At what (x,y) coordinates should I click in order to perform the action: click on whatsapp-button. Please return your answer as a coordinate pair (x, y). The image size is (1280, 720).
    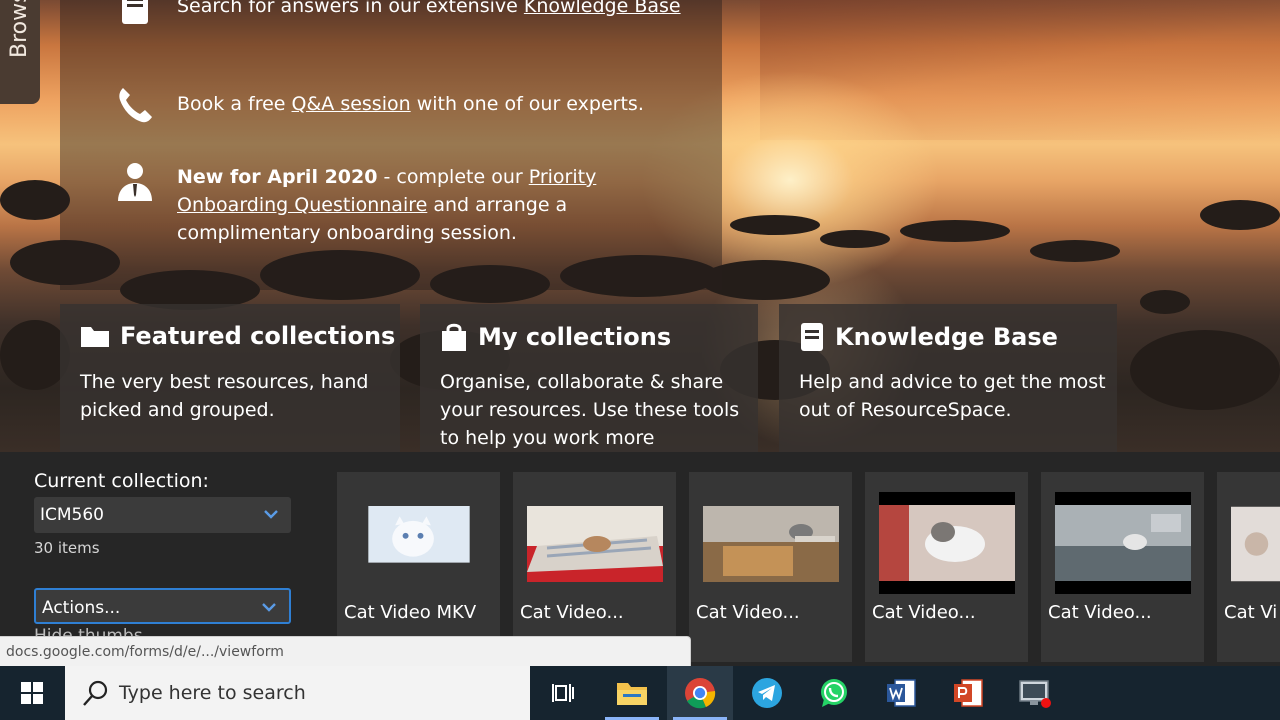
    Looking at the image, I should click on (834, 693).